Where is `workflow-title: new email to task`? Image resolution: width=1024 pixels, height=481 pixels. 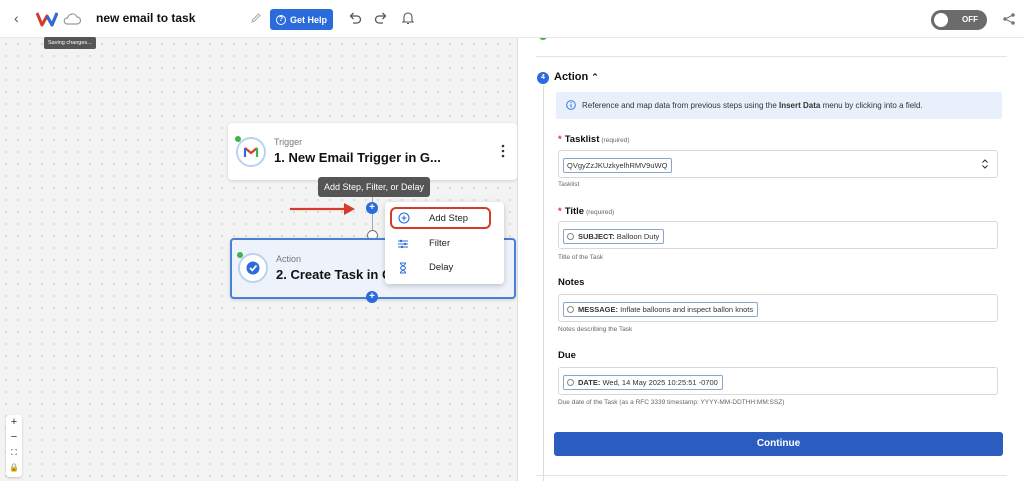
workflow-title: new email to task is located at coordinates (145, 18).